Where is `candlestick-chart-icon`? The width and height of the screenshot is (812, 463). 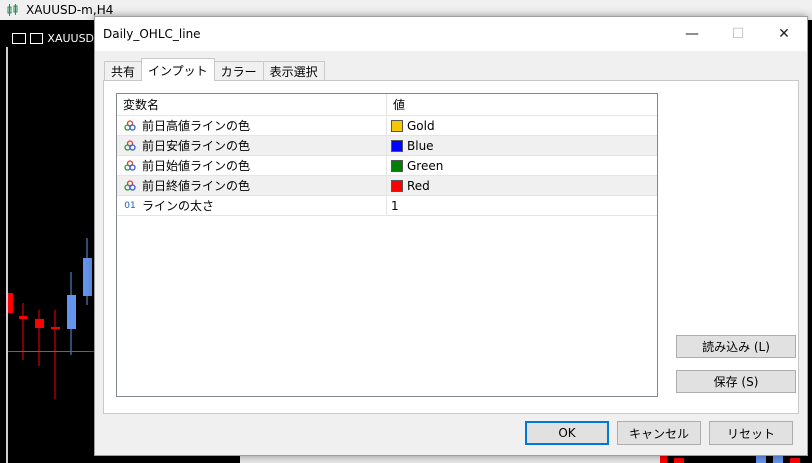 candlestick-chart-icon is located at coordinates (13, 10).